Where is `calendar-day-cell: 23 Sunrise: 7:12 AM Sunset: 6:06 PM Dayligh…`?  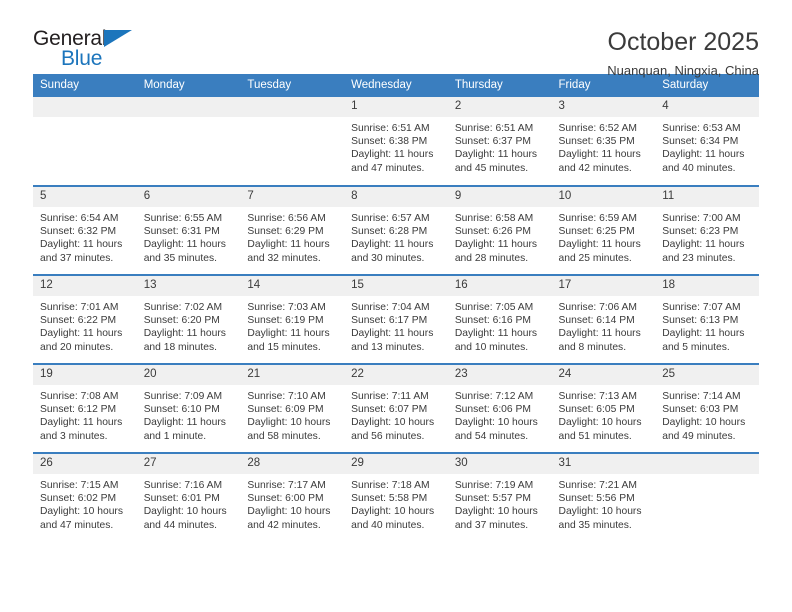
calendar-day-cell: 23 Sunrise: 7:12 AM Sunset: 6:06 PM Dayligh… is located at coordinates (499, 408).